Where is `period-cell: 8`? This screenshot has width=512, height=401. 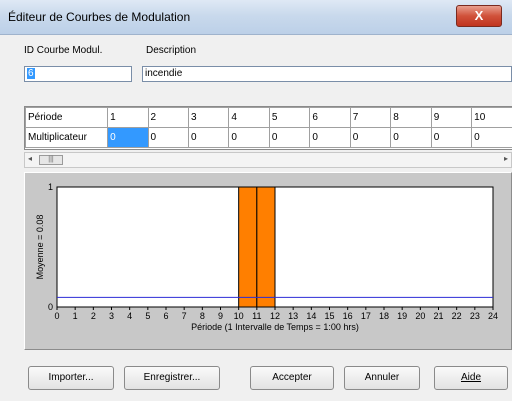
period-cell: 8 is located at coordinates (411, 117).